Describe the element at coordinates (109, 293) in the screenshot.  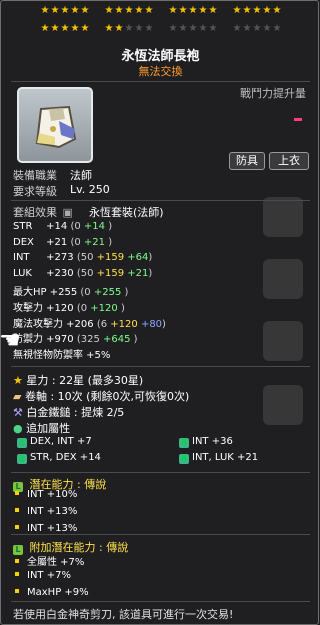
I see `stat-bonus: +255` at that location.